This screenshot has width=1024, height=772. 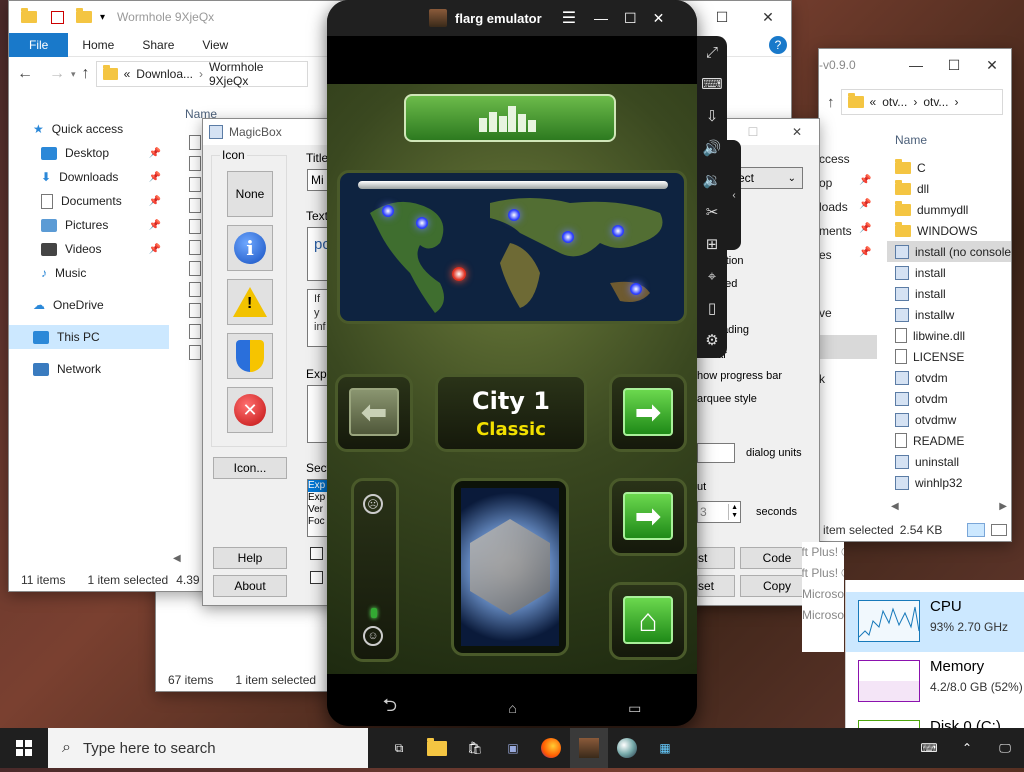 What do you see at coordinates (316, 553) in the screenshot?
I see `checkbox-a` at bounding box center [316, 553].